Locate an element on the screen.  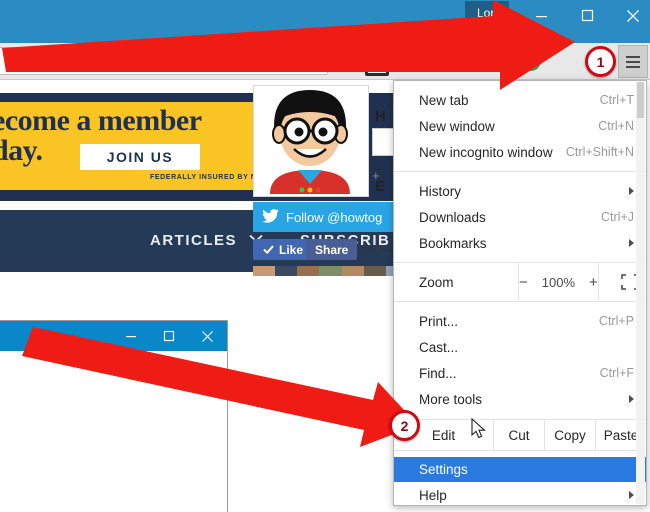
join-us-label: JOIN US is located at coordinates (140, 157).